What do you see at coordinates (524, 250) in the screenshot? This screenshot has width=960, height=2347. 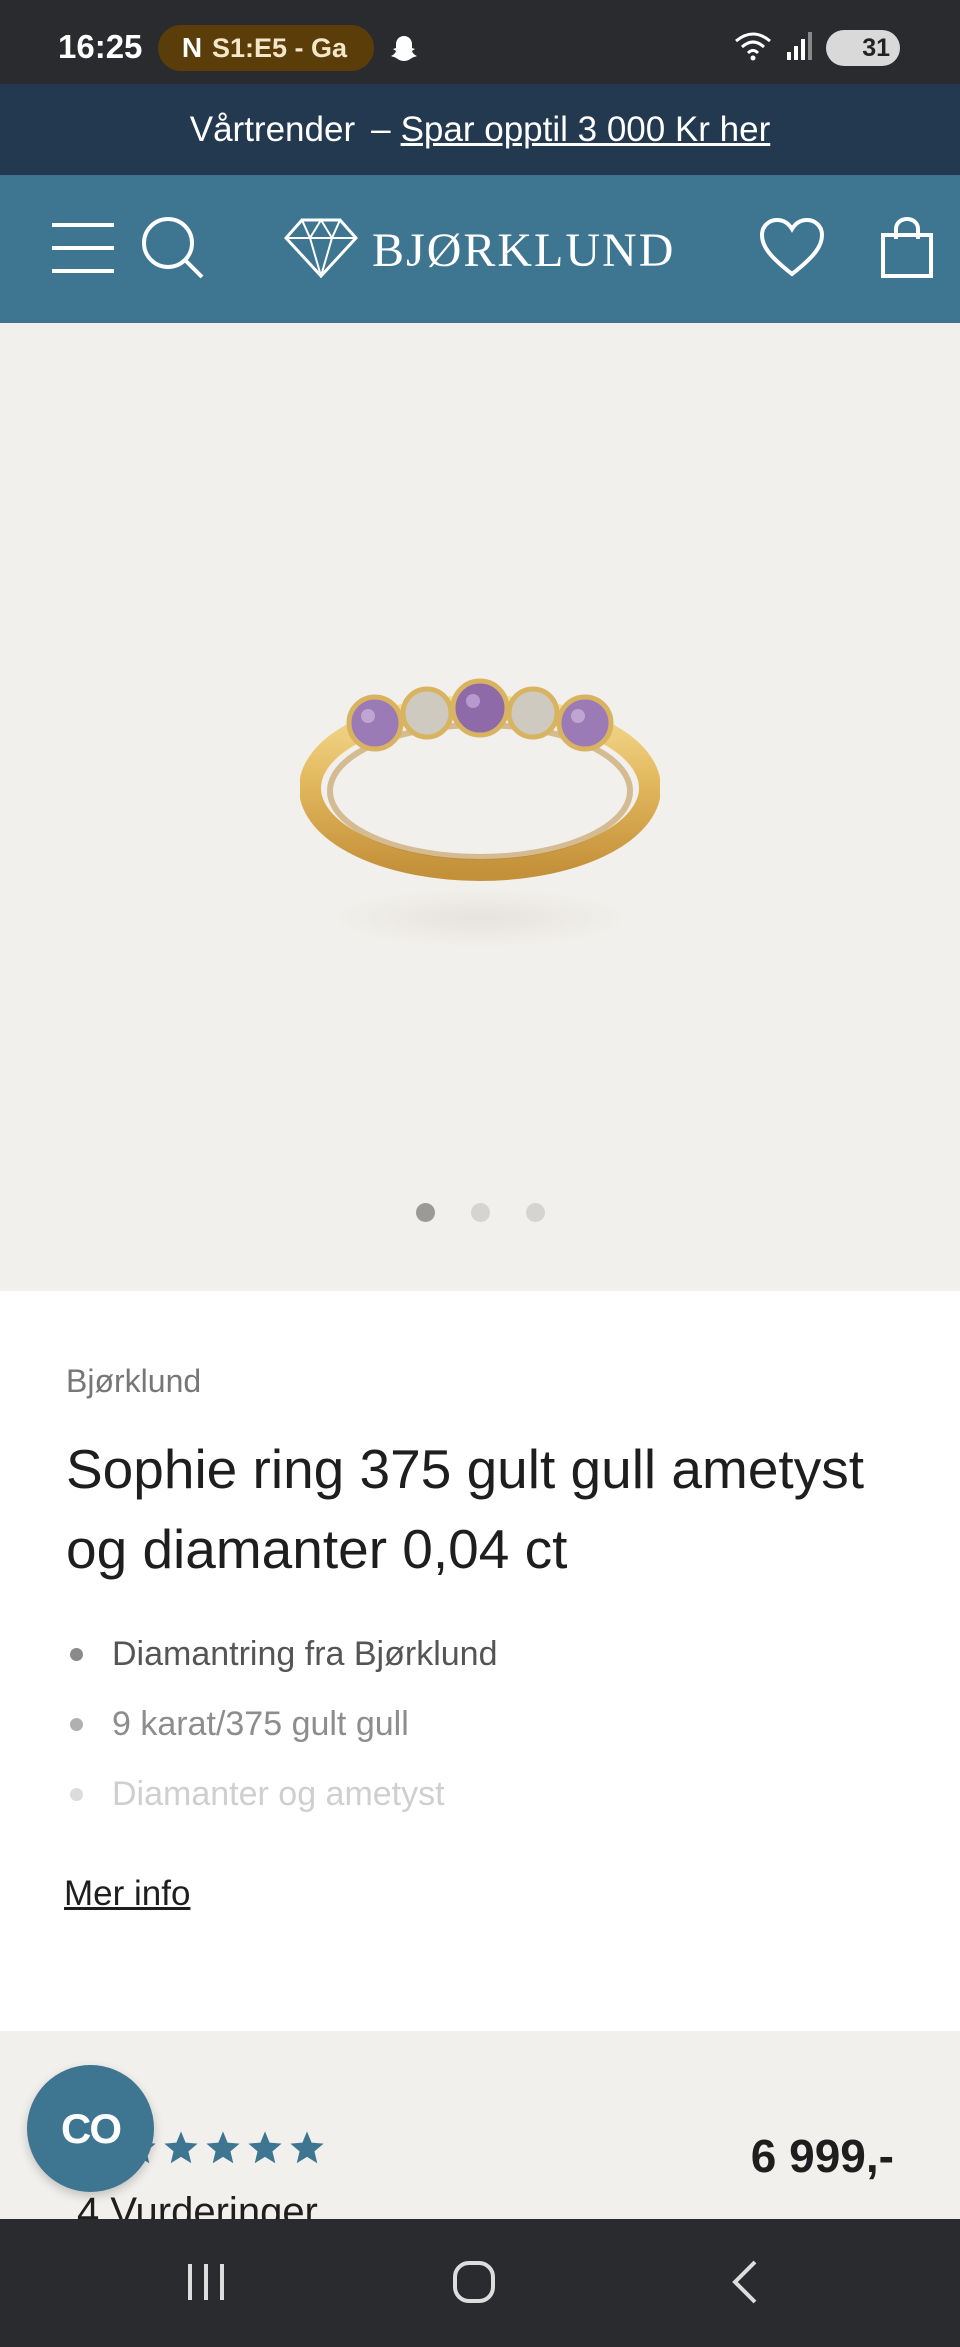 I see `brand-name: BJØRKLUND` at bounding box center [524, 250].